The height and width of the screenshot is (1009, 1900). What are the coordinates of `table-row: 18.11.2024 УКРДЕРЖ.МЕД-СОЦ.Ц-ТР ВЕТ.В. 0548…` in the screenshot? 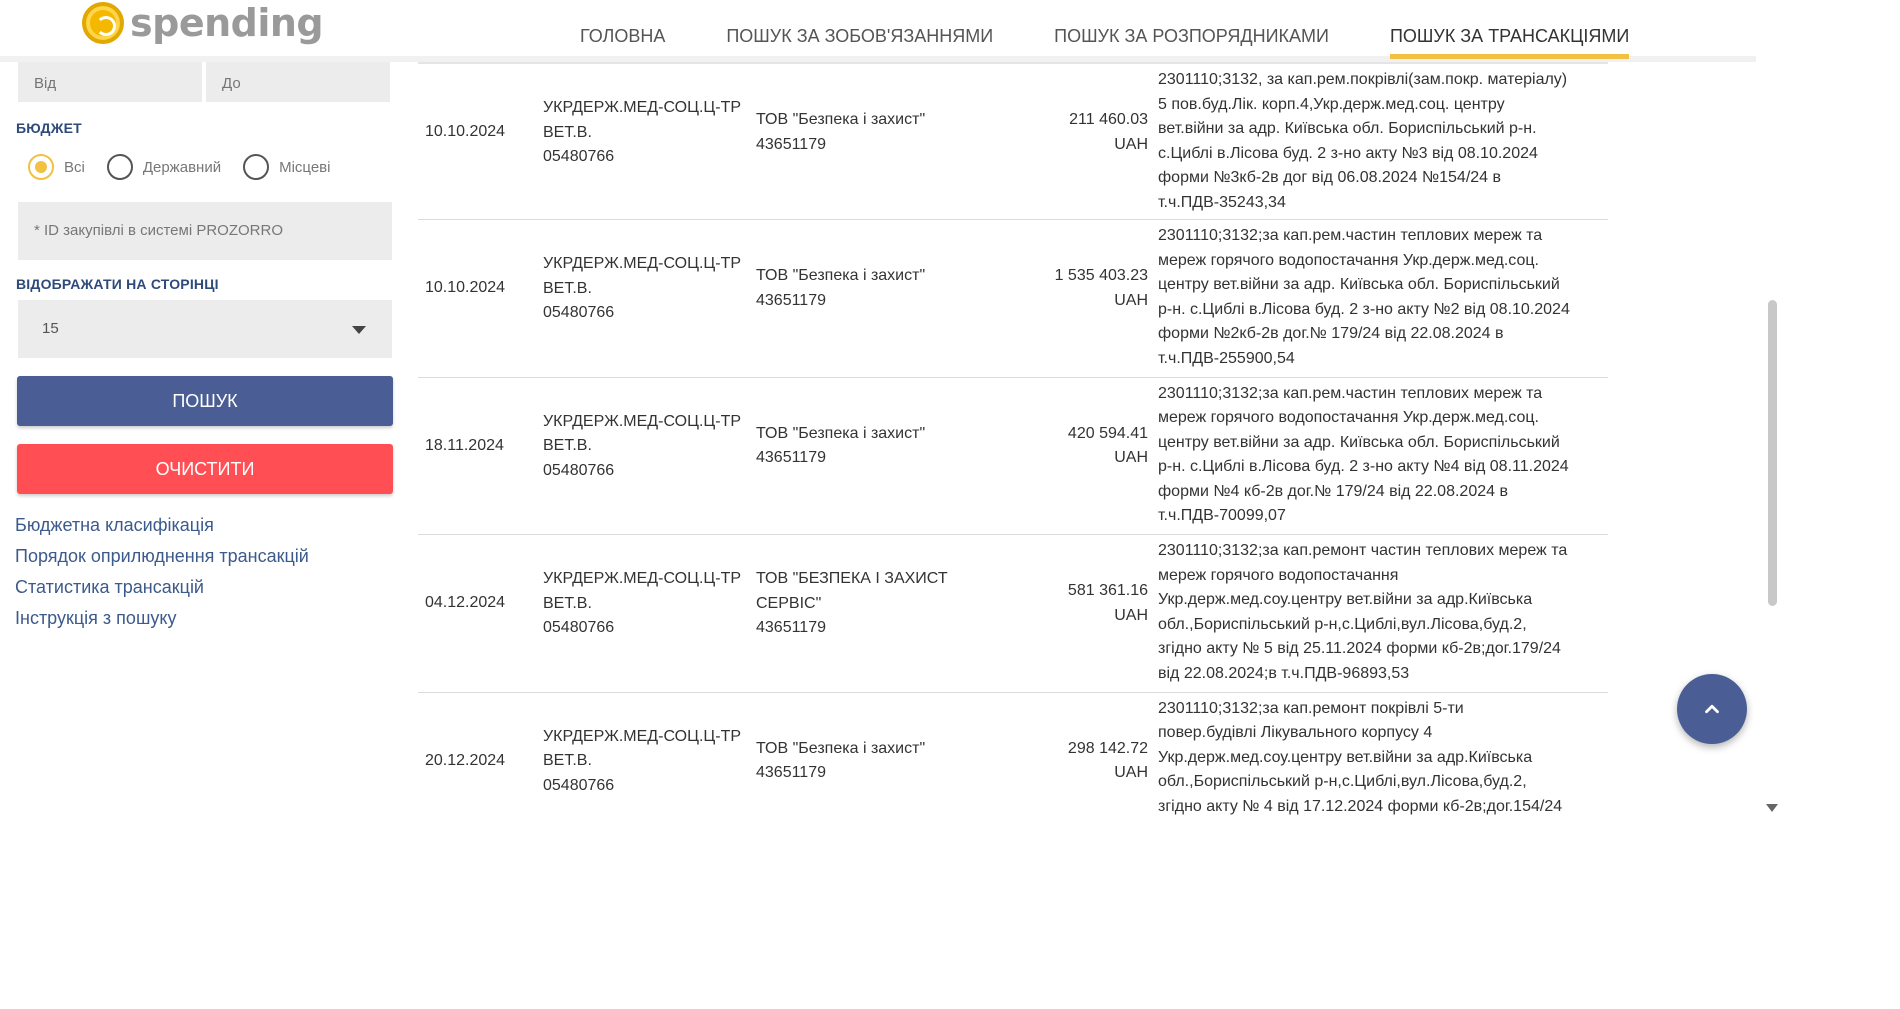 It's located at (1013, 455).